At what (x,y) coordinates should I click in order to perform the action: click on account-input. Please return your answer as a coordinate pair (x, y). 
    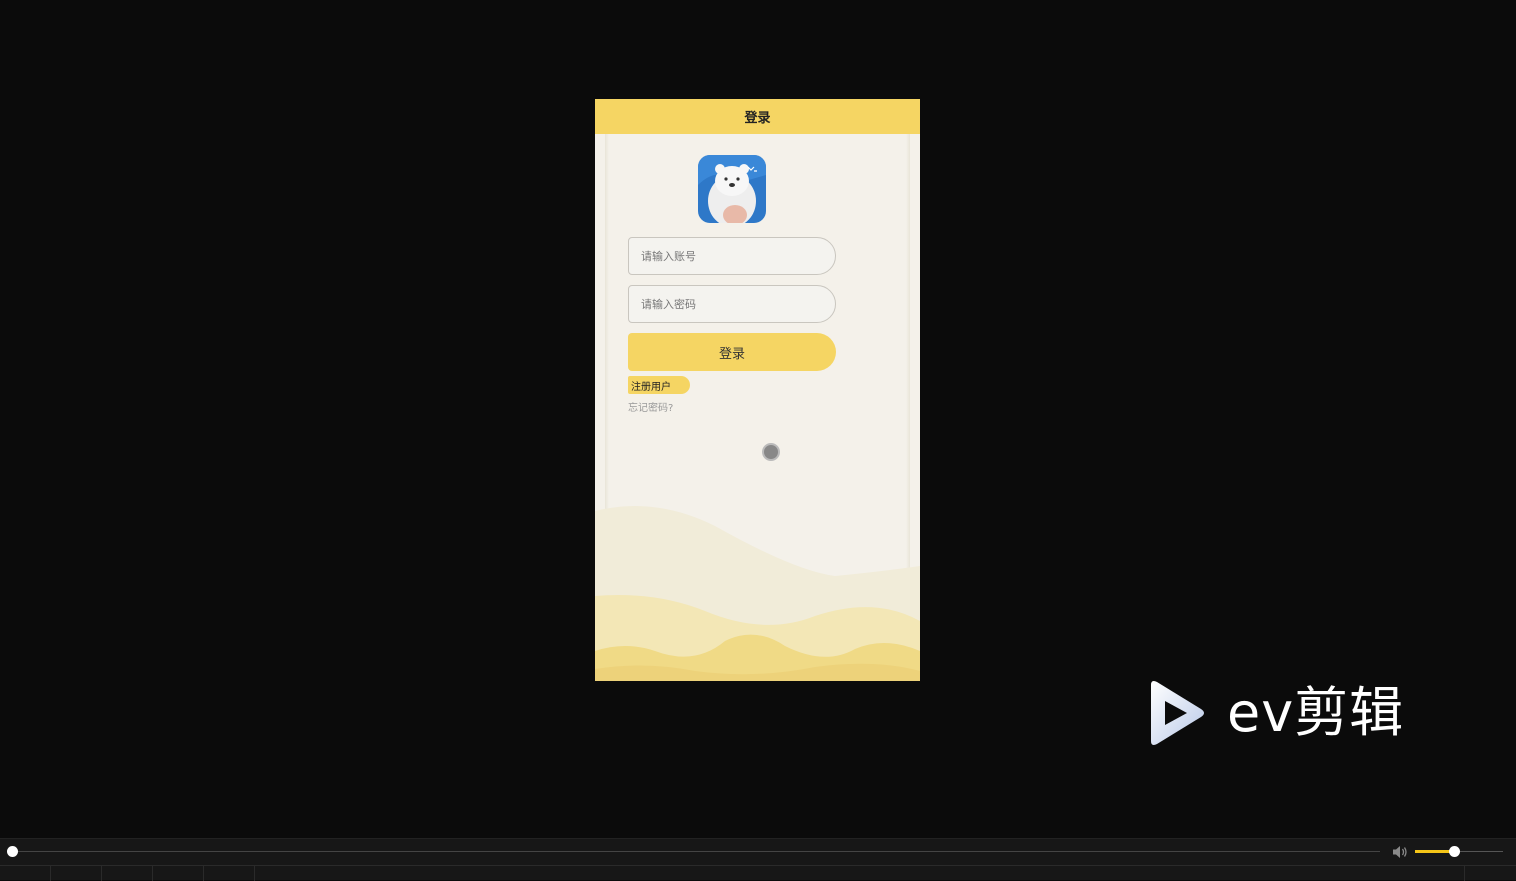
    Looking at the image, I should click on (732, 256).